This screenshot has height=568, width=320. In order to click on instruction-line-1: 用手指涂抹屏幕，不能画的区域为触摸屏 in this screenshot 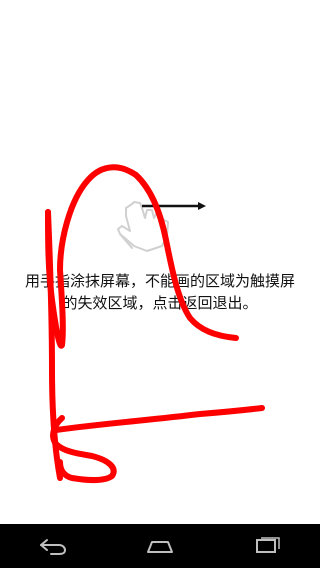, I will do `click(159, 281)`.